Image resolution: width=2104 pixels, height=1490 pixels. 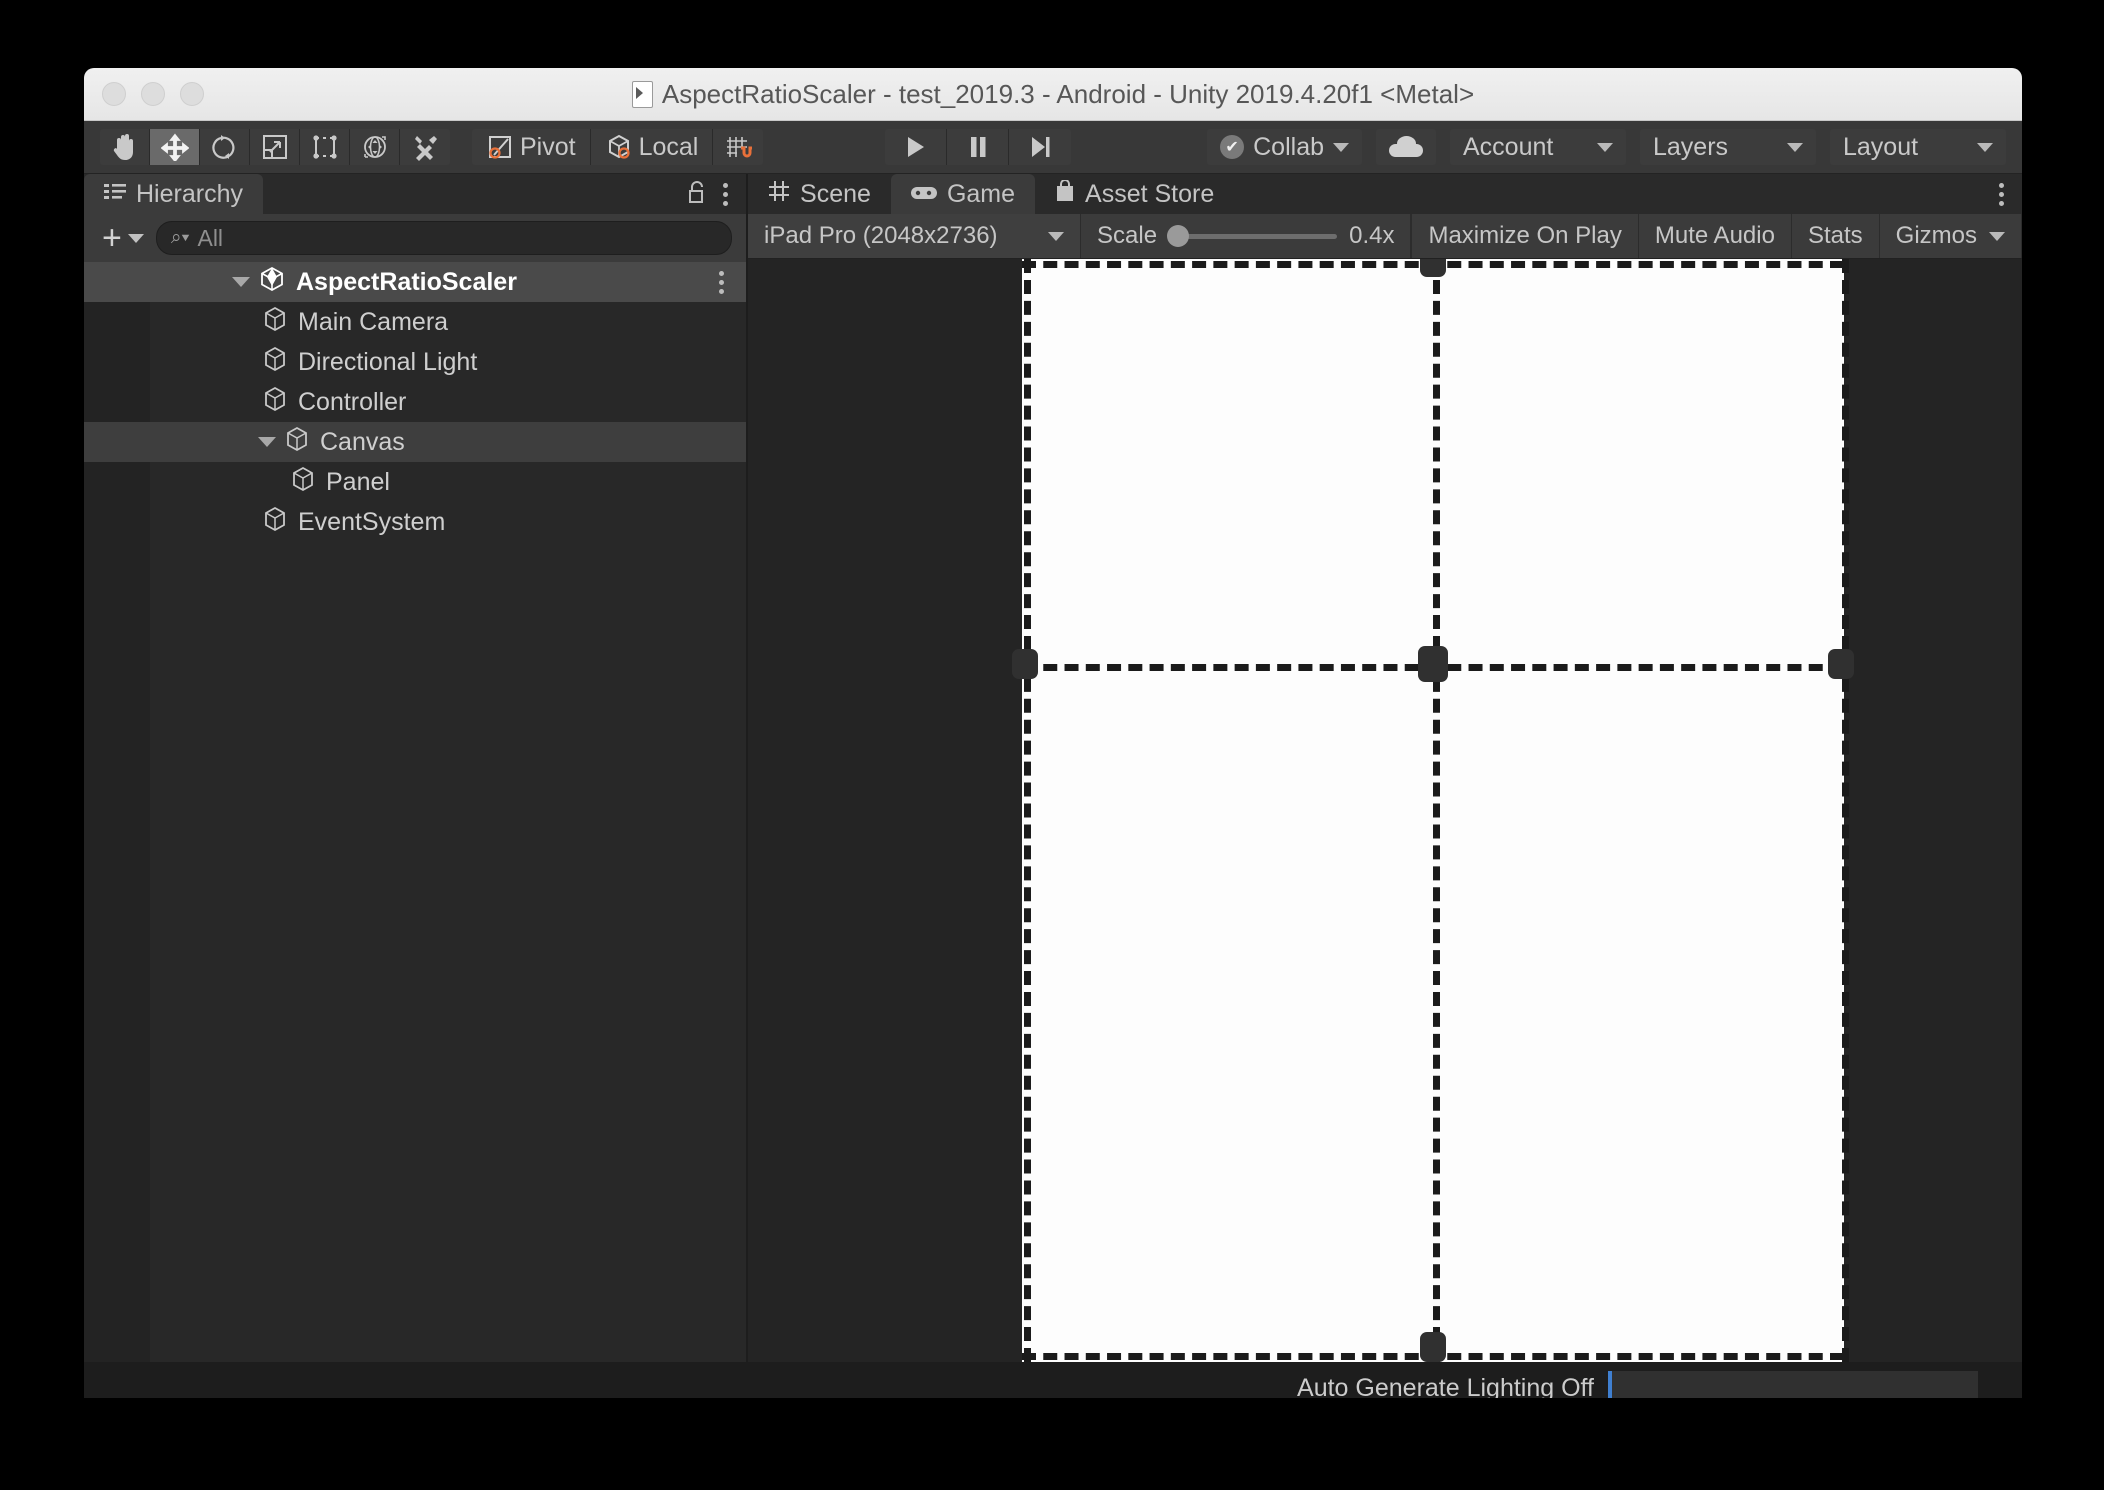 I want to click on layers-label: Layers, so click(x=1691, y=146).